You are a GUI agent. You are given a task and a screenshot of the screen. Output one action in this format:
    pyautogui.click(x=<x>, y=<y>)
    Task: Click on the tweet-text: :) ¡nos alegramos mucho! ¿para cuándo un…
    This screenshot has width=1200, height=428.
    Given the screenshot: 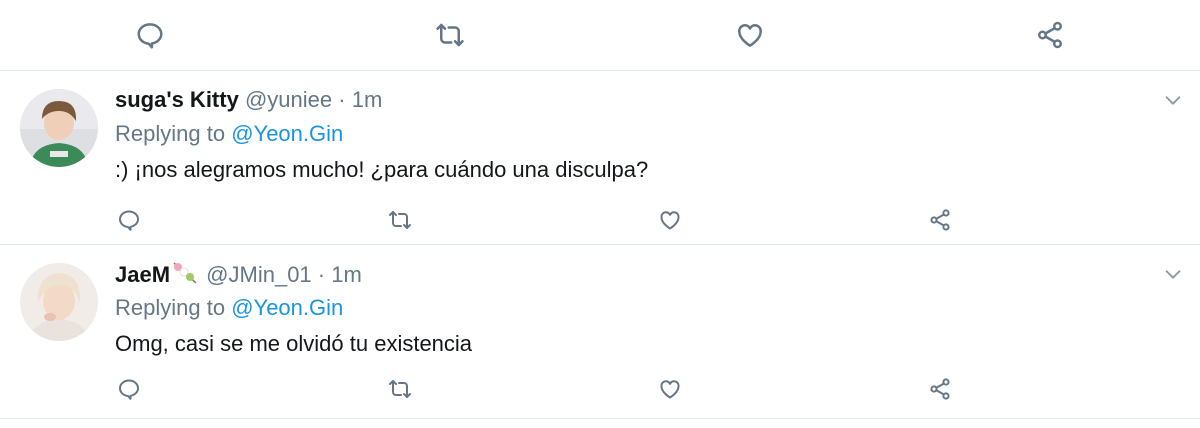 What is the action you would take?
    pyautogui.click(x=382, y=169)
    